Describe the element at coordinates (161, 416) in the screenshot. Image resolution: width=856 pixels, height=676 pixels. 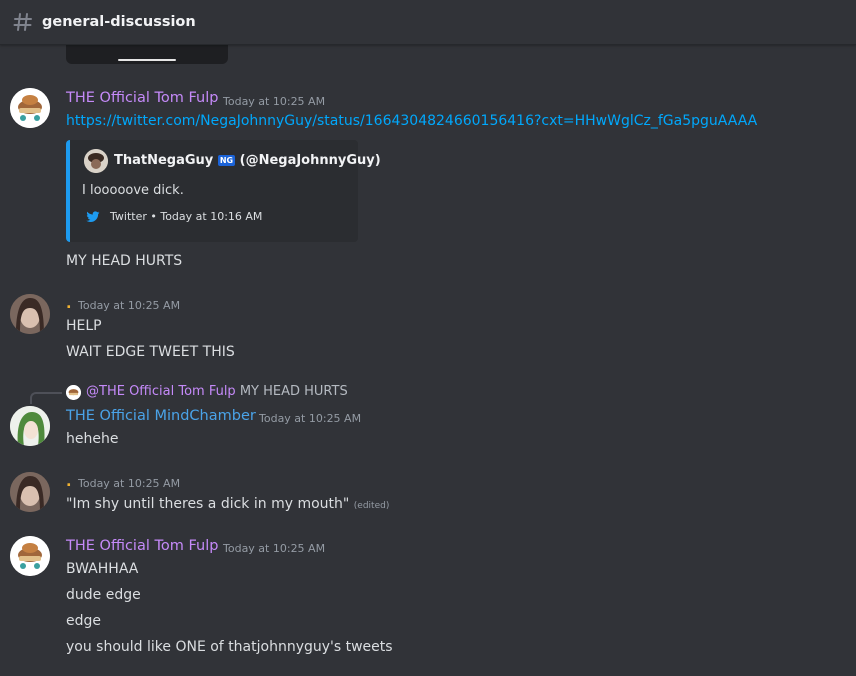
I see `author-name: THE Official MindChamber` at that location.